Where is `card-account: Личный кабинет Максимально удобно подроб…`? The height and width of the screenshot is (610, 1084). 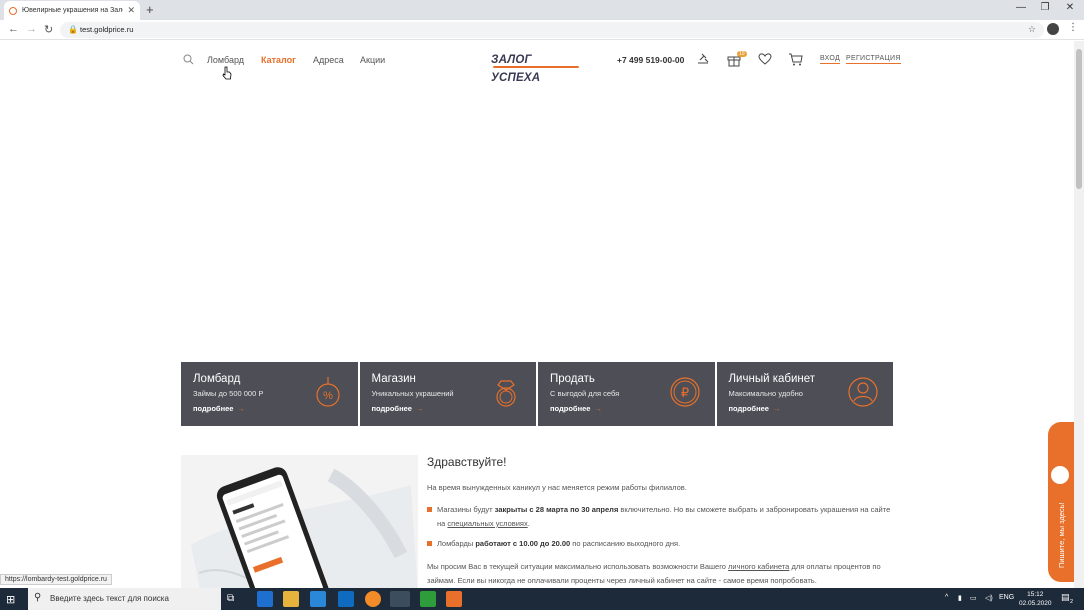
card-account: Личный кабинет Максимально удобно подроб… is located at coordinates (804, 394).